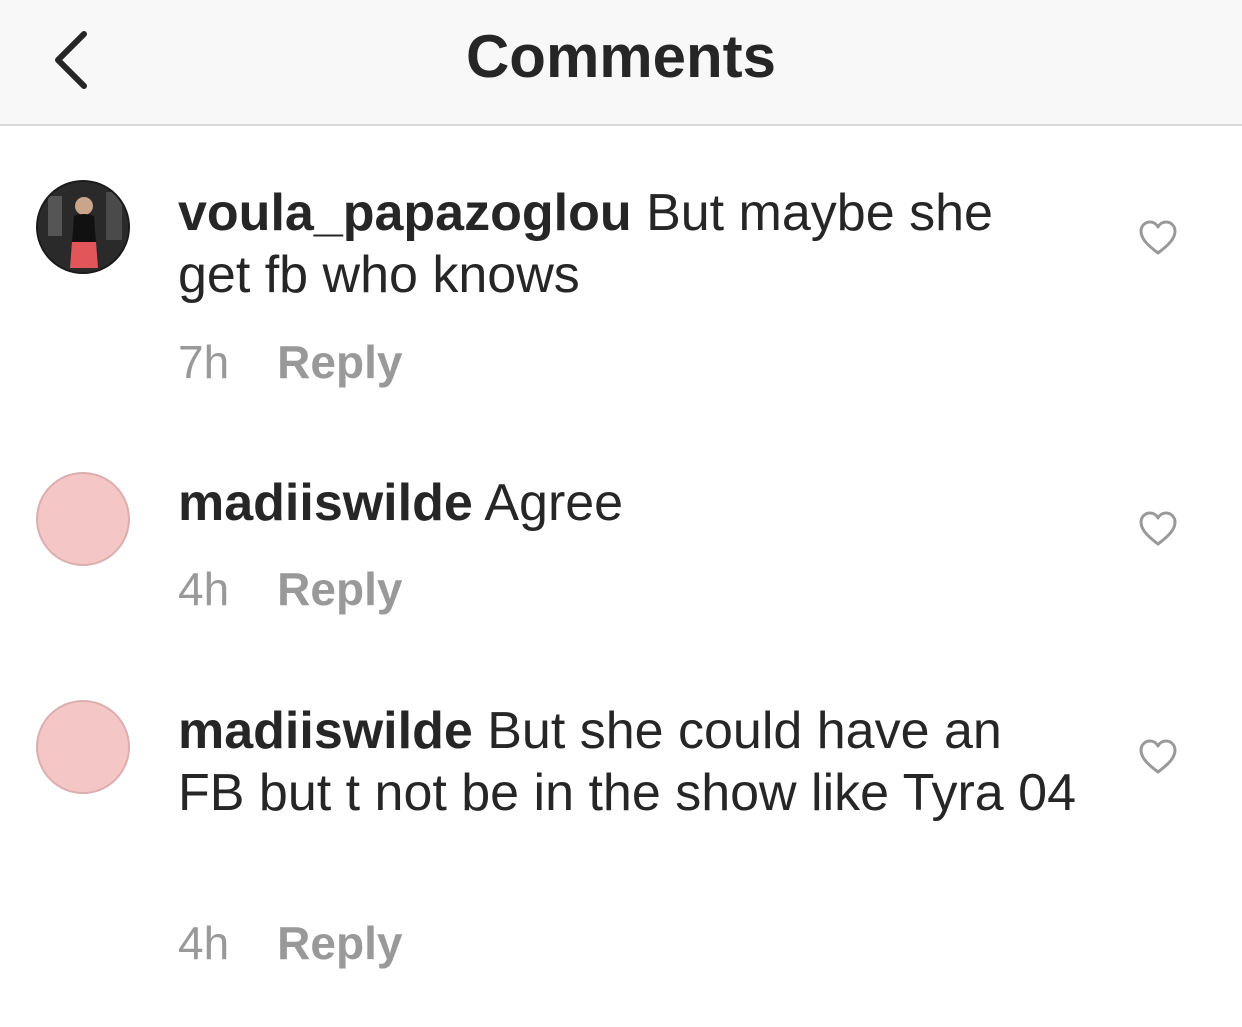  I want to click on comment-meta: 7h Reply, so click(290, 362).